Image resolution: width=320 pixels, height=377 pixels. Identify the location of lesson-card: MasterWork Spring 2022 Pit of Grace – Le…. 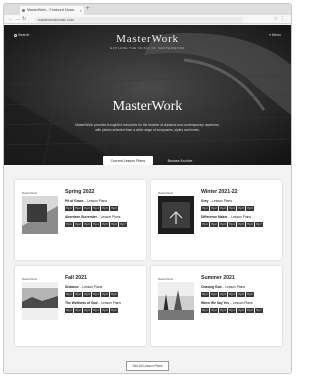
(80, 220).